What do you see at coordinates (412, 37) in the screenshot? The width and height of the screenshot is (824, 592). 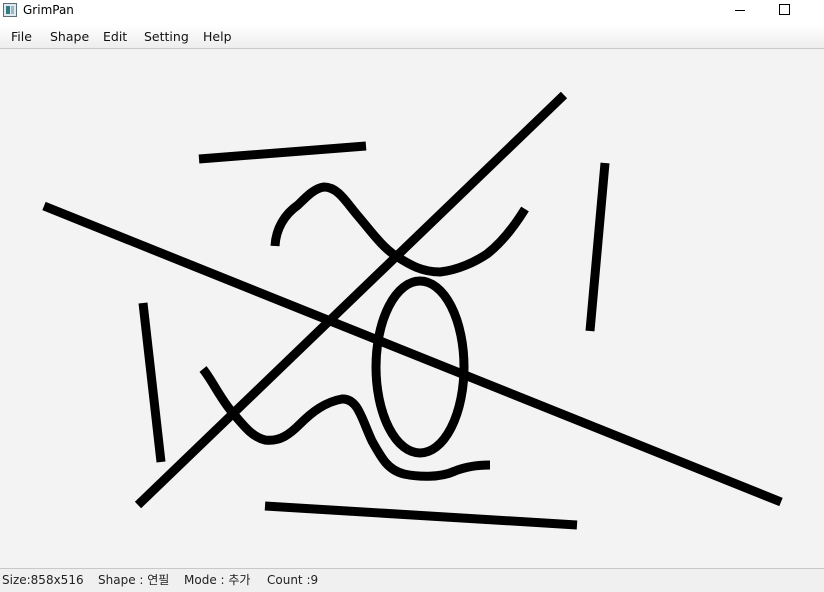 I see `menu-bar: File Shape Edit Setting Help` at bounding box center [412, 37].